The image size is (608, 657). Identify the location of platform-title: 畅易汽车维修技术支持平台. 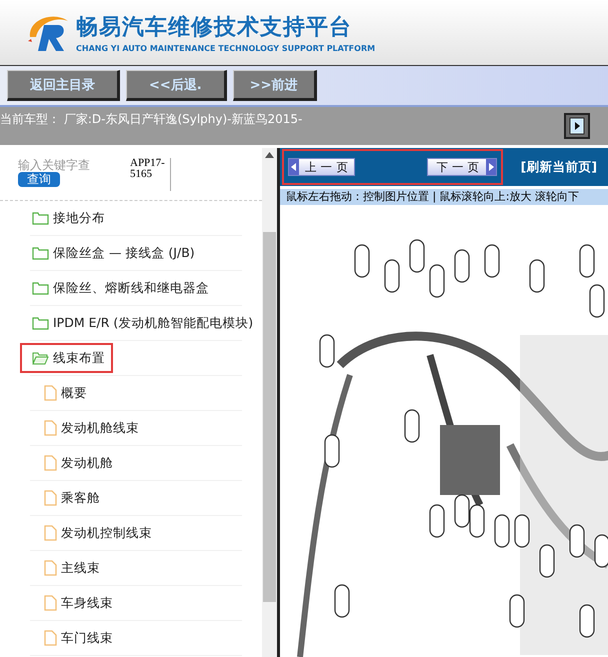
(214, 28).